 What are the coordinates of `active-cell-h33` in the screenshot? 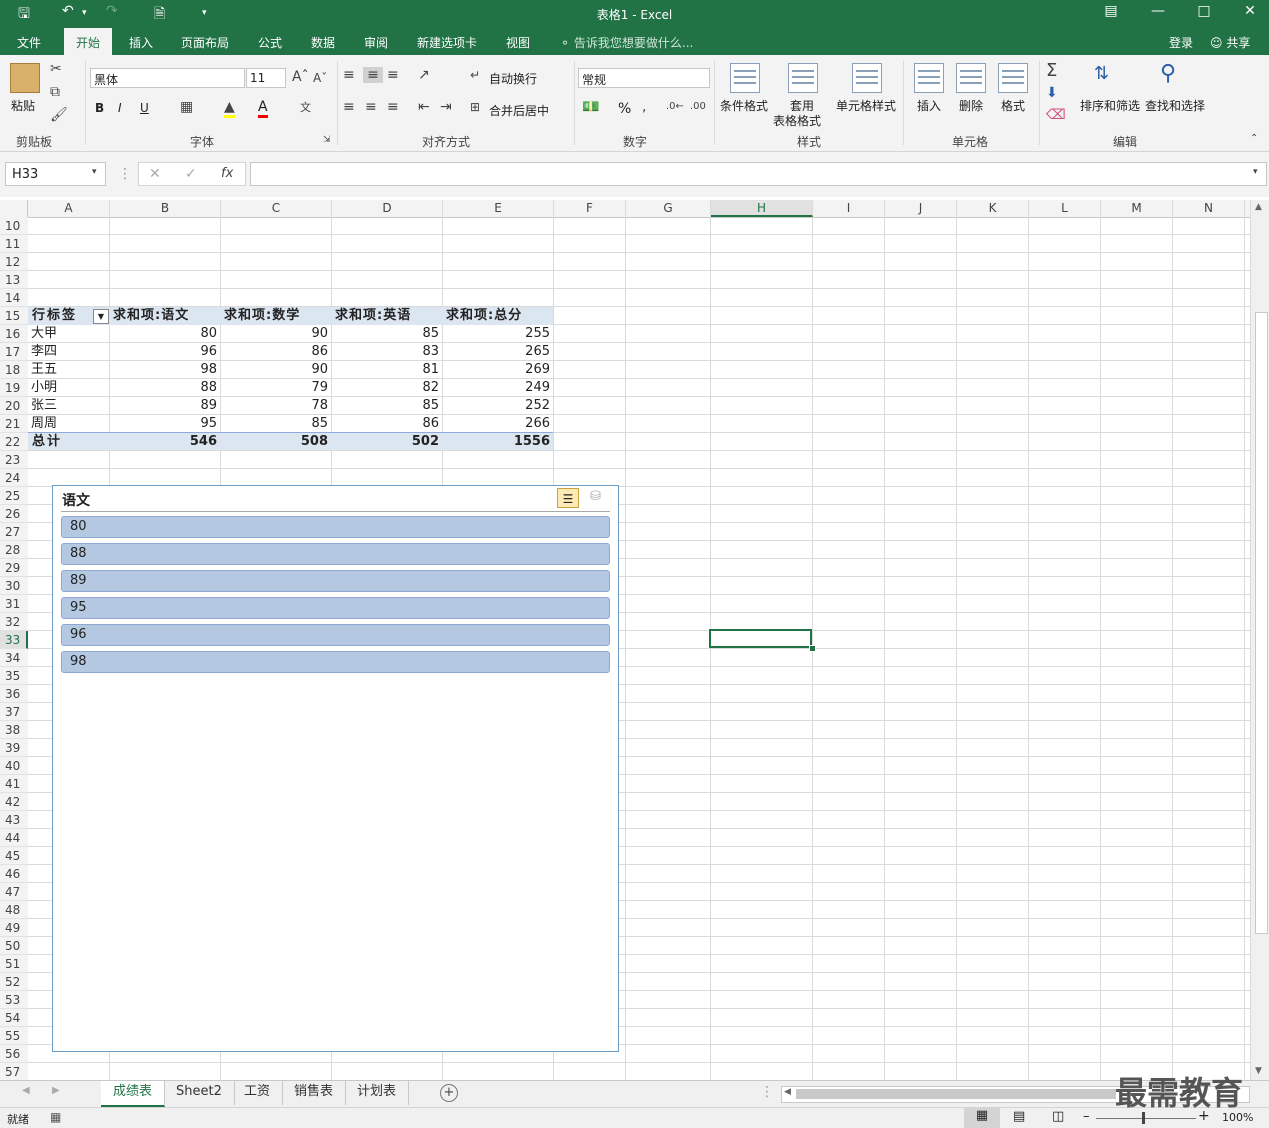 It's located at (760, 638).